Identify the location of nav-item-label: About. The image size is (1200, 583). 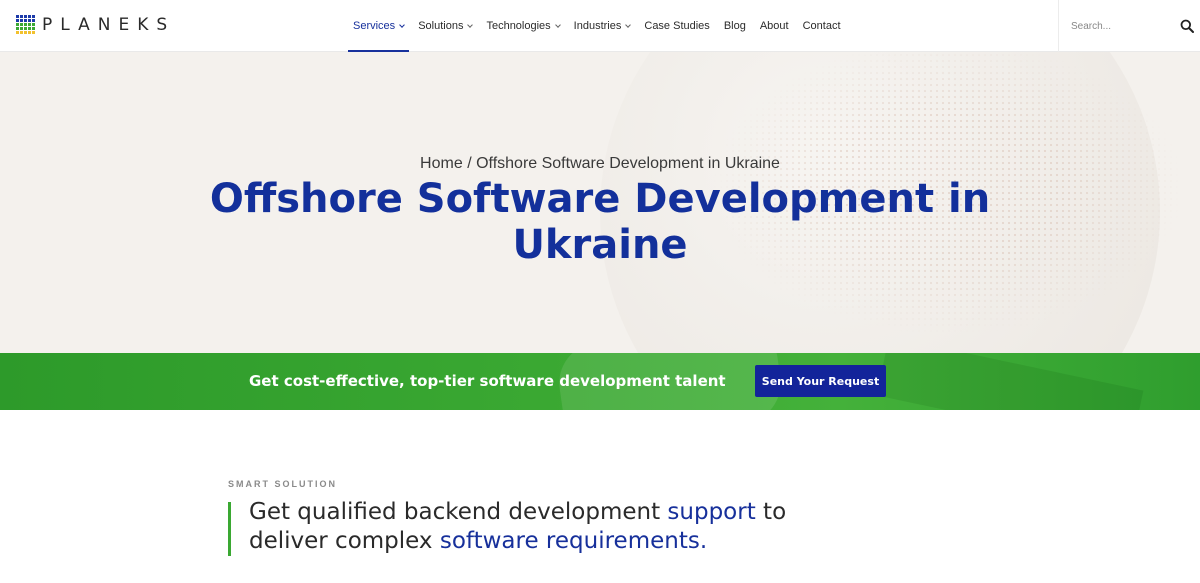
(774, 26).